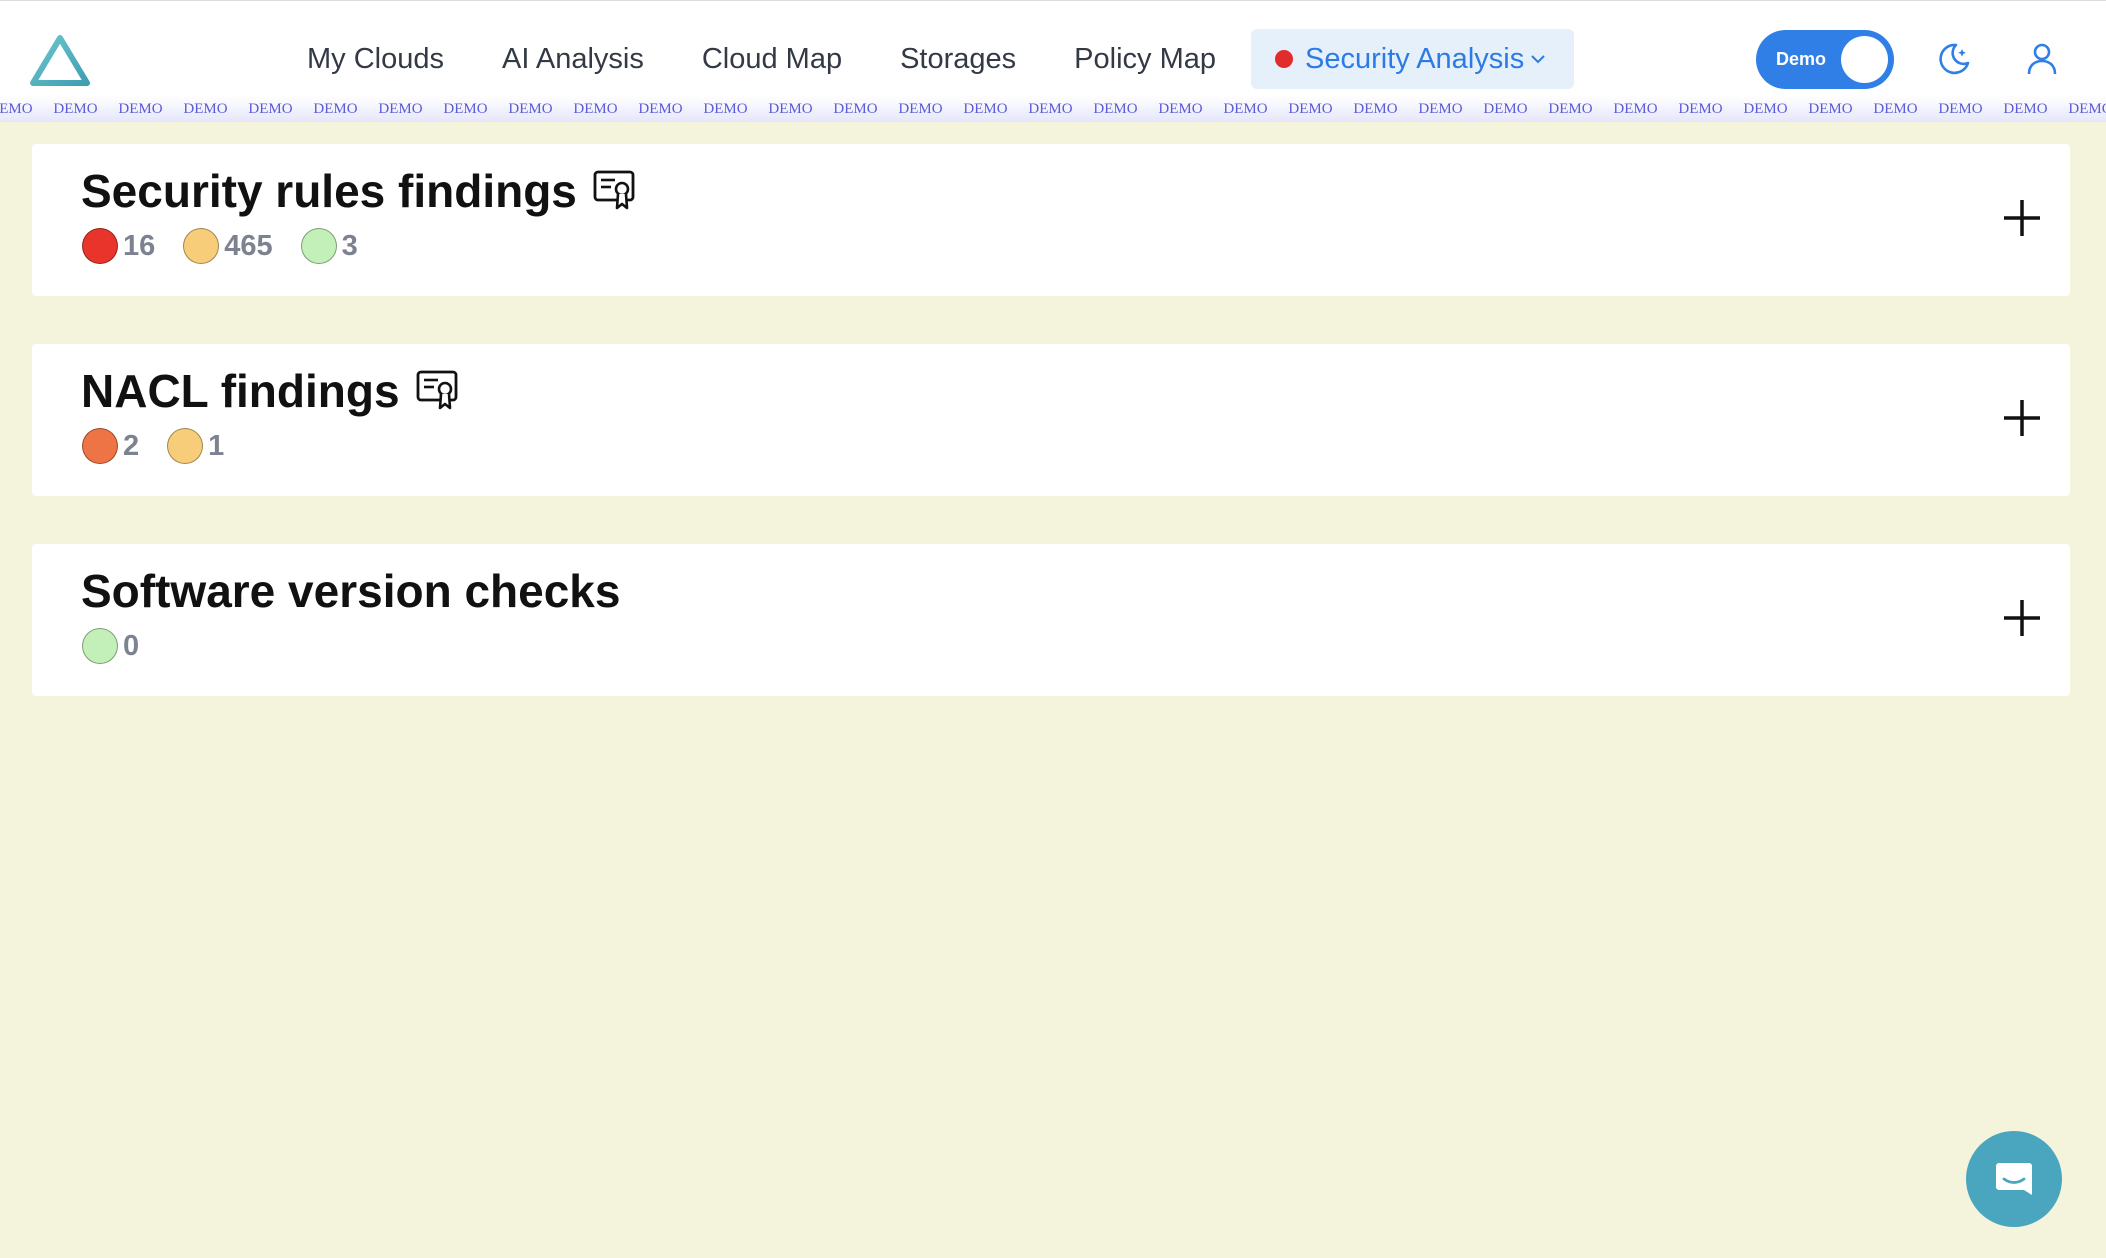 This screenshot has height=1258, width=2106. I want to click on card-title-text: NACL findings, so click(240, 391).